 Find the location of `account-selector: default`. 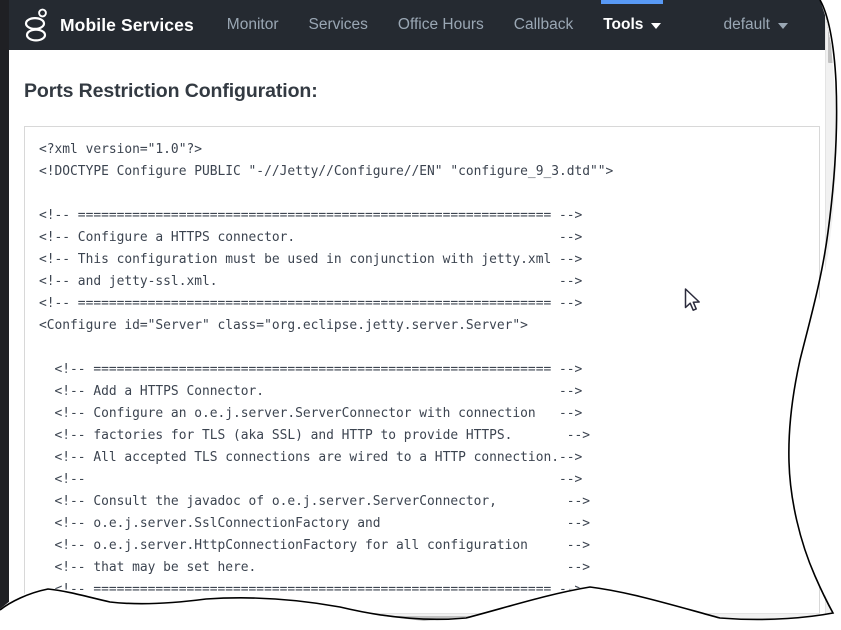

account-selector: default is located at coordinates (755, 25).